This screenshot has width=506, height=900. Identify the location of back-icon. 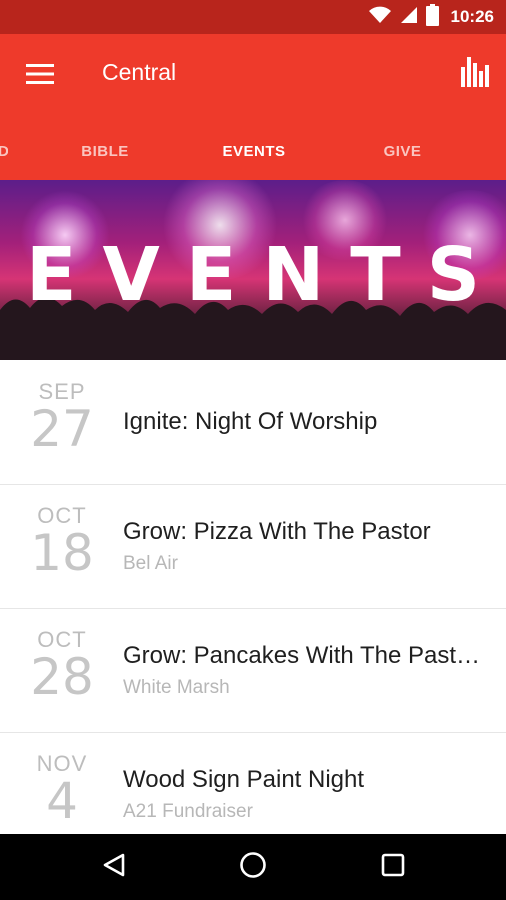
(114, 867).